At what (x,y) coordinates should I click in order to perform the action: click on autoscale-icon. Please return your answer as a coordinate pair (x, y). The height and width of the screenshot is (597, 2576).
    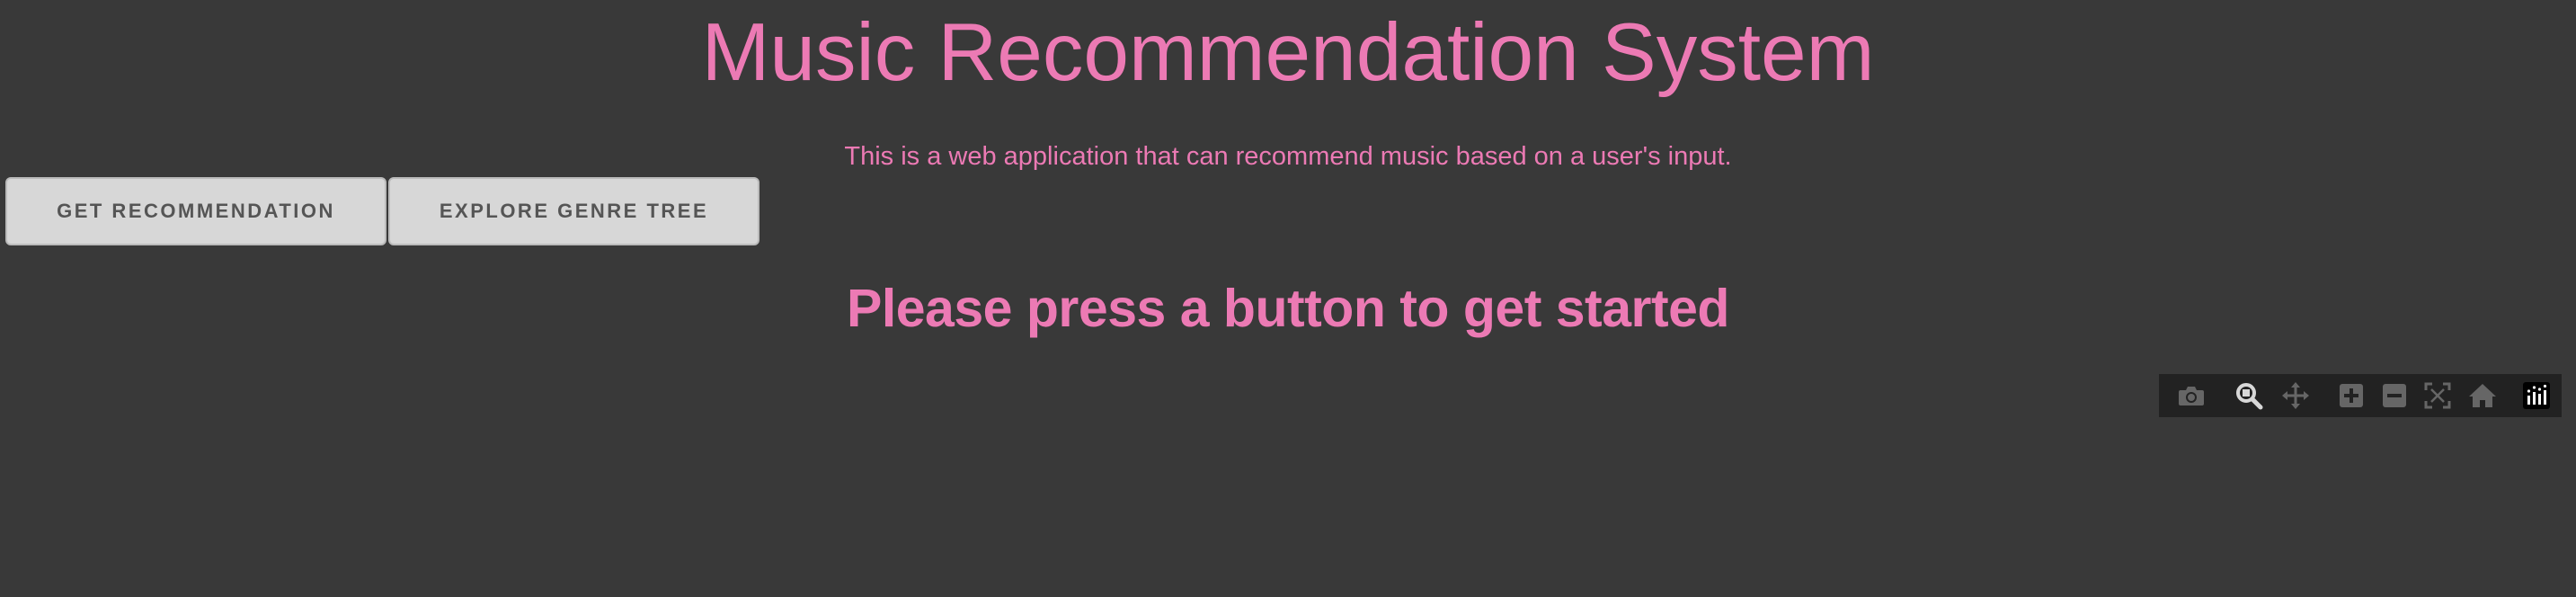
    Looking at the image, I should click on (2437, 395).